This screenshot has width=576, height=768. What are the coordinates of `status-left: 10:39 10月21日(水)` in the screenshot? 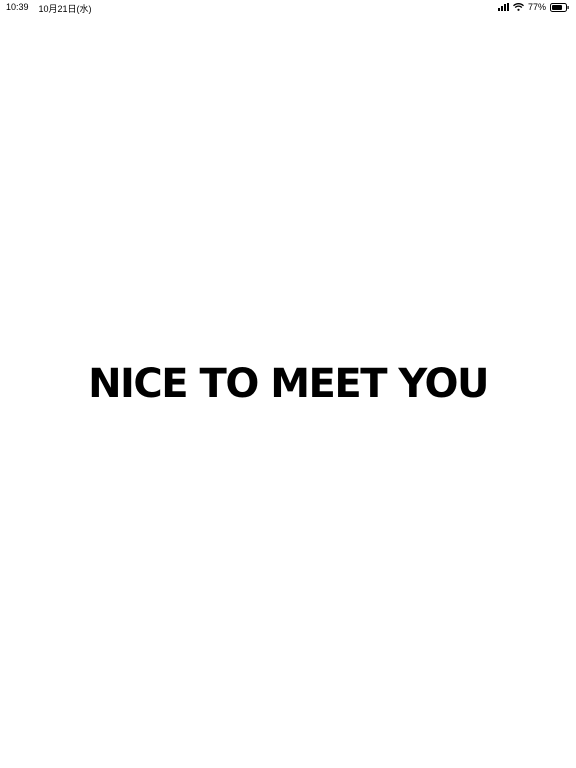 It's located at (49, 8).